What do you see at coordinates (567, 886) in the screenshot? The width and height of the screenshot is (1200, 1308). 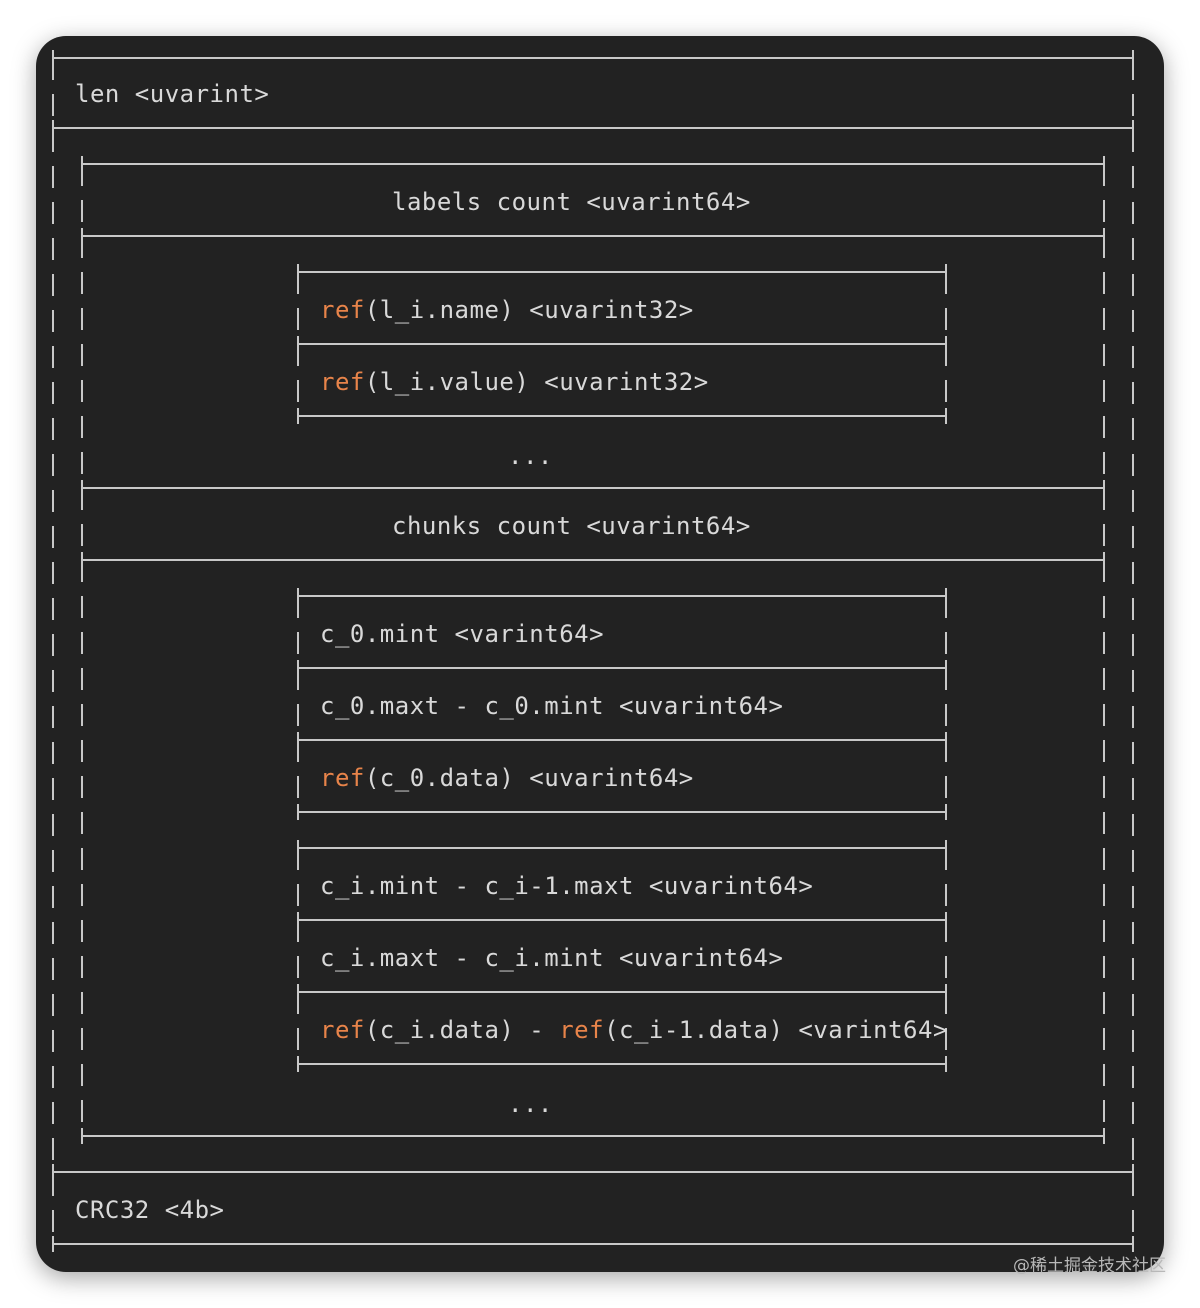 I see `chunki-mint: c_i.mint - c_i-1.maxt <uvarint64>` at bounding box center [567, 886].